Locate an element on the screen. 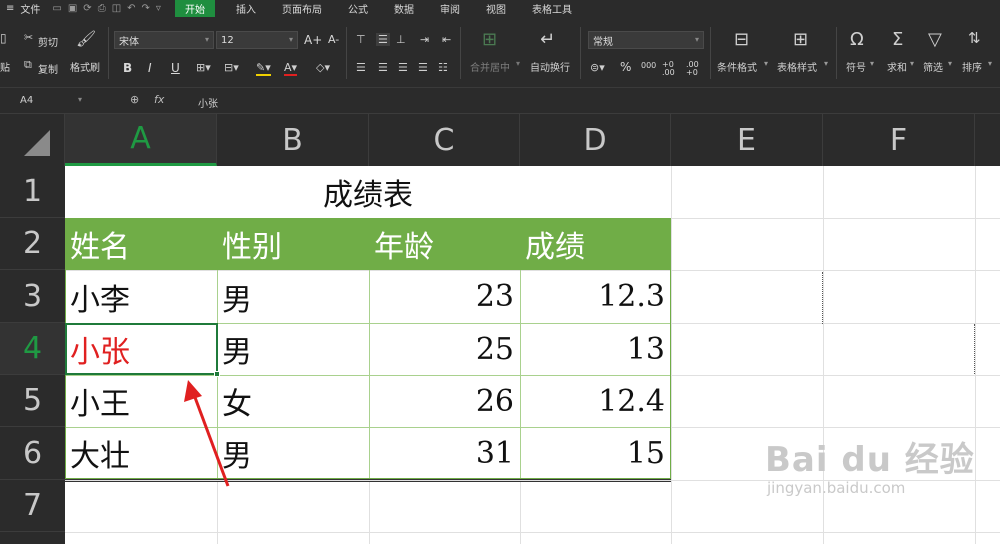  paste-button: 贴 is located at coordinates (5, 66).